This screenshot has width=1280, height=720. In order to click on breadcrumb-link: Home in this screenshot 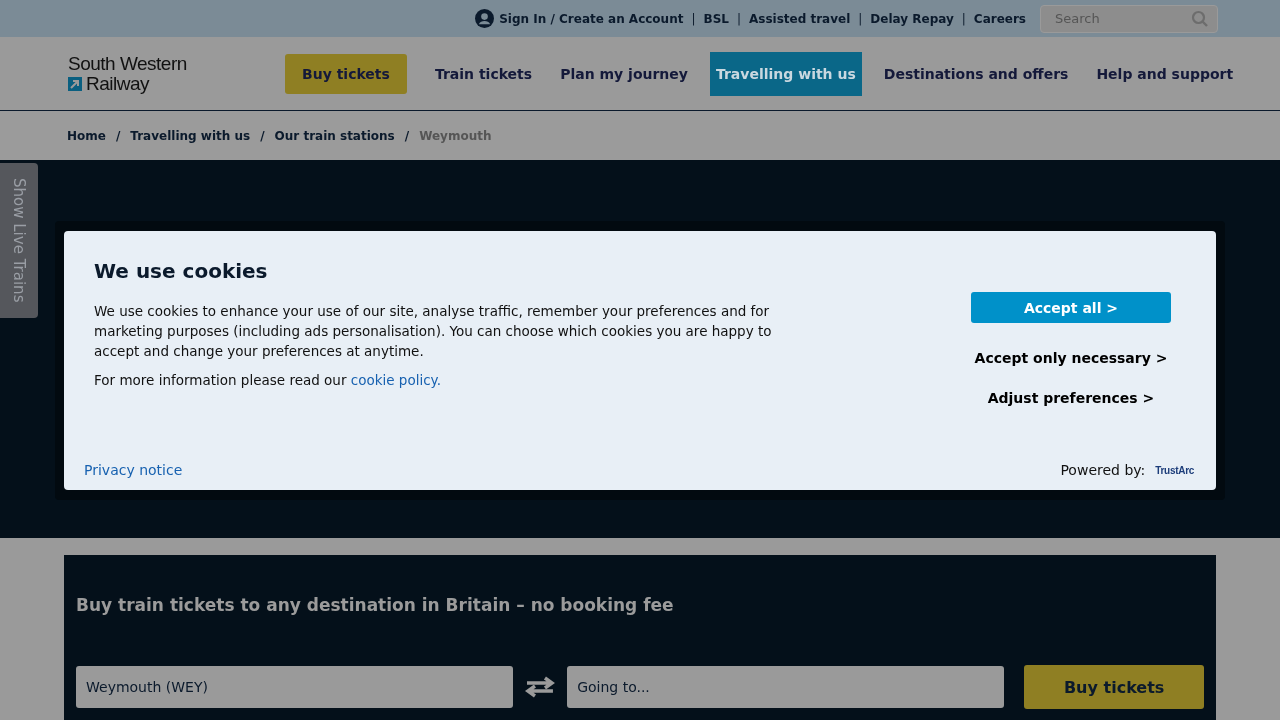, I will do `click(86, 135)`.